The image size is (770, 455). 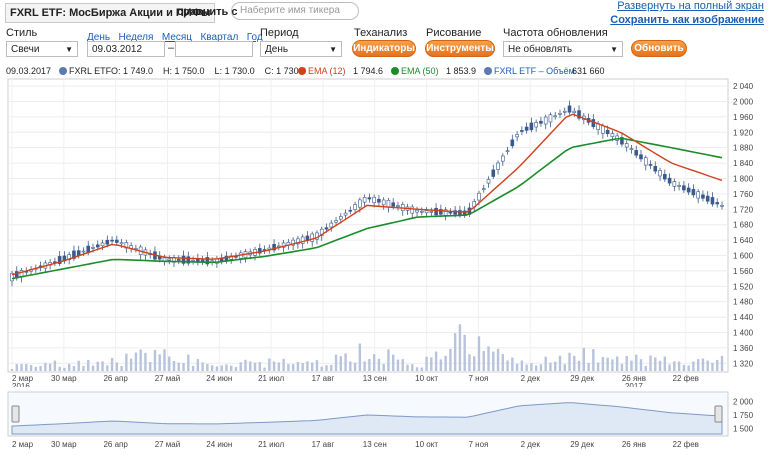 What do you see at coordinates (743, 178) in the screenshot?
I see `y-tick-label: 1 800` at bounding box center [743, 178].